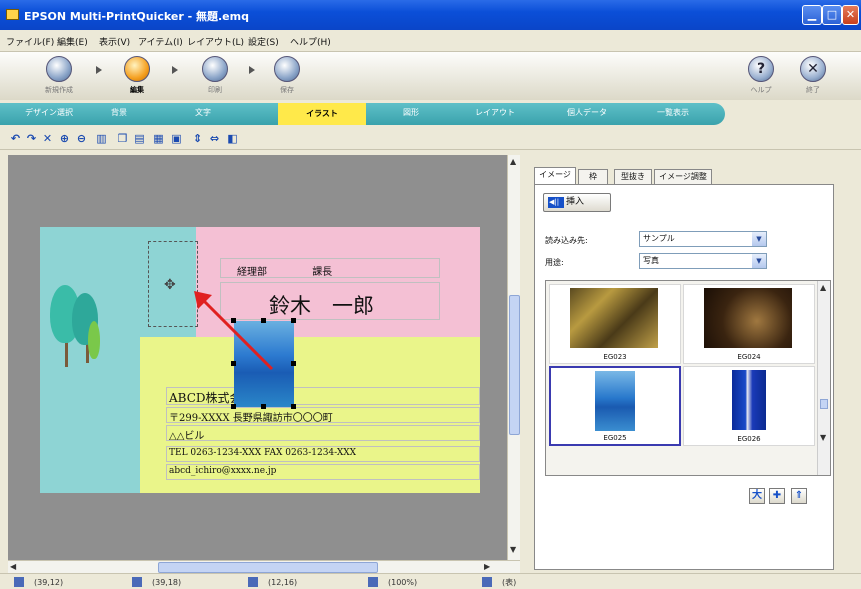  I want to click on delete-icon: ✕, so click(47, 138).